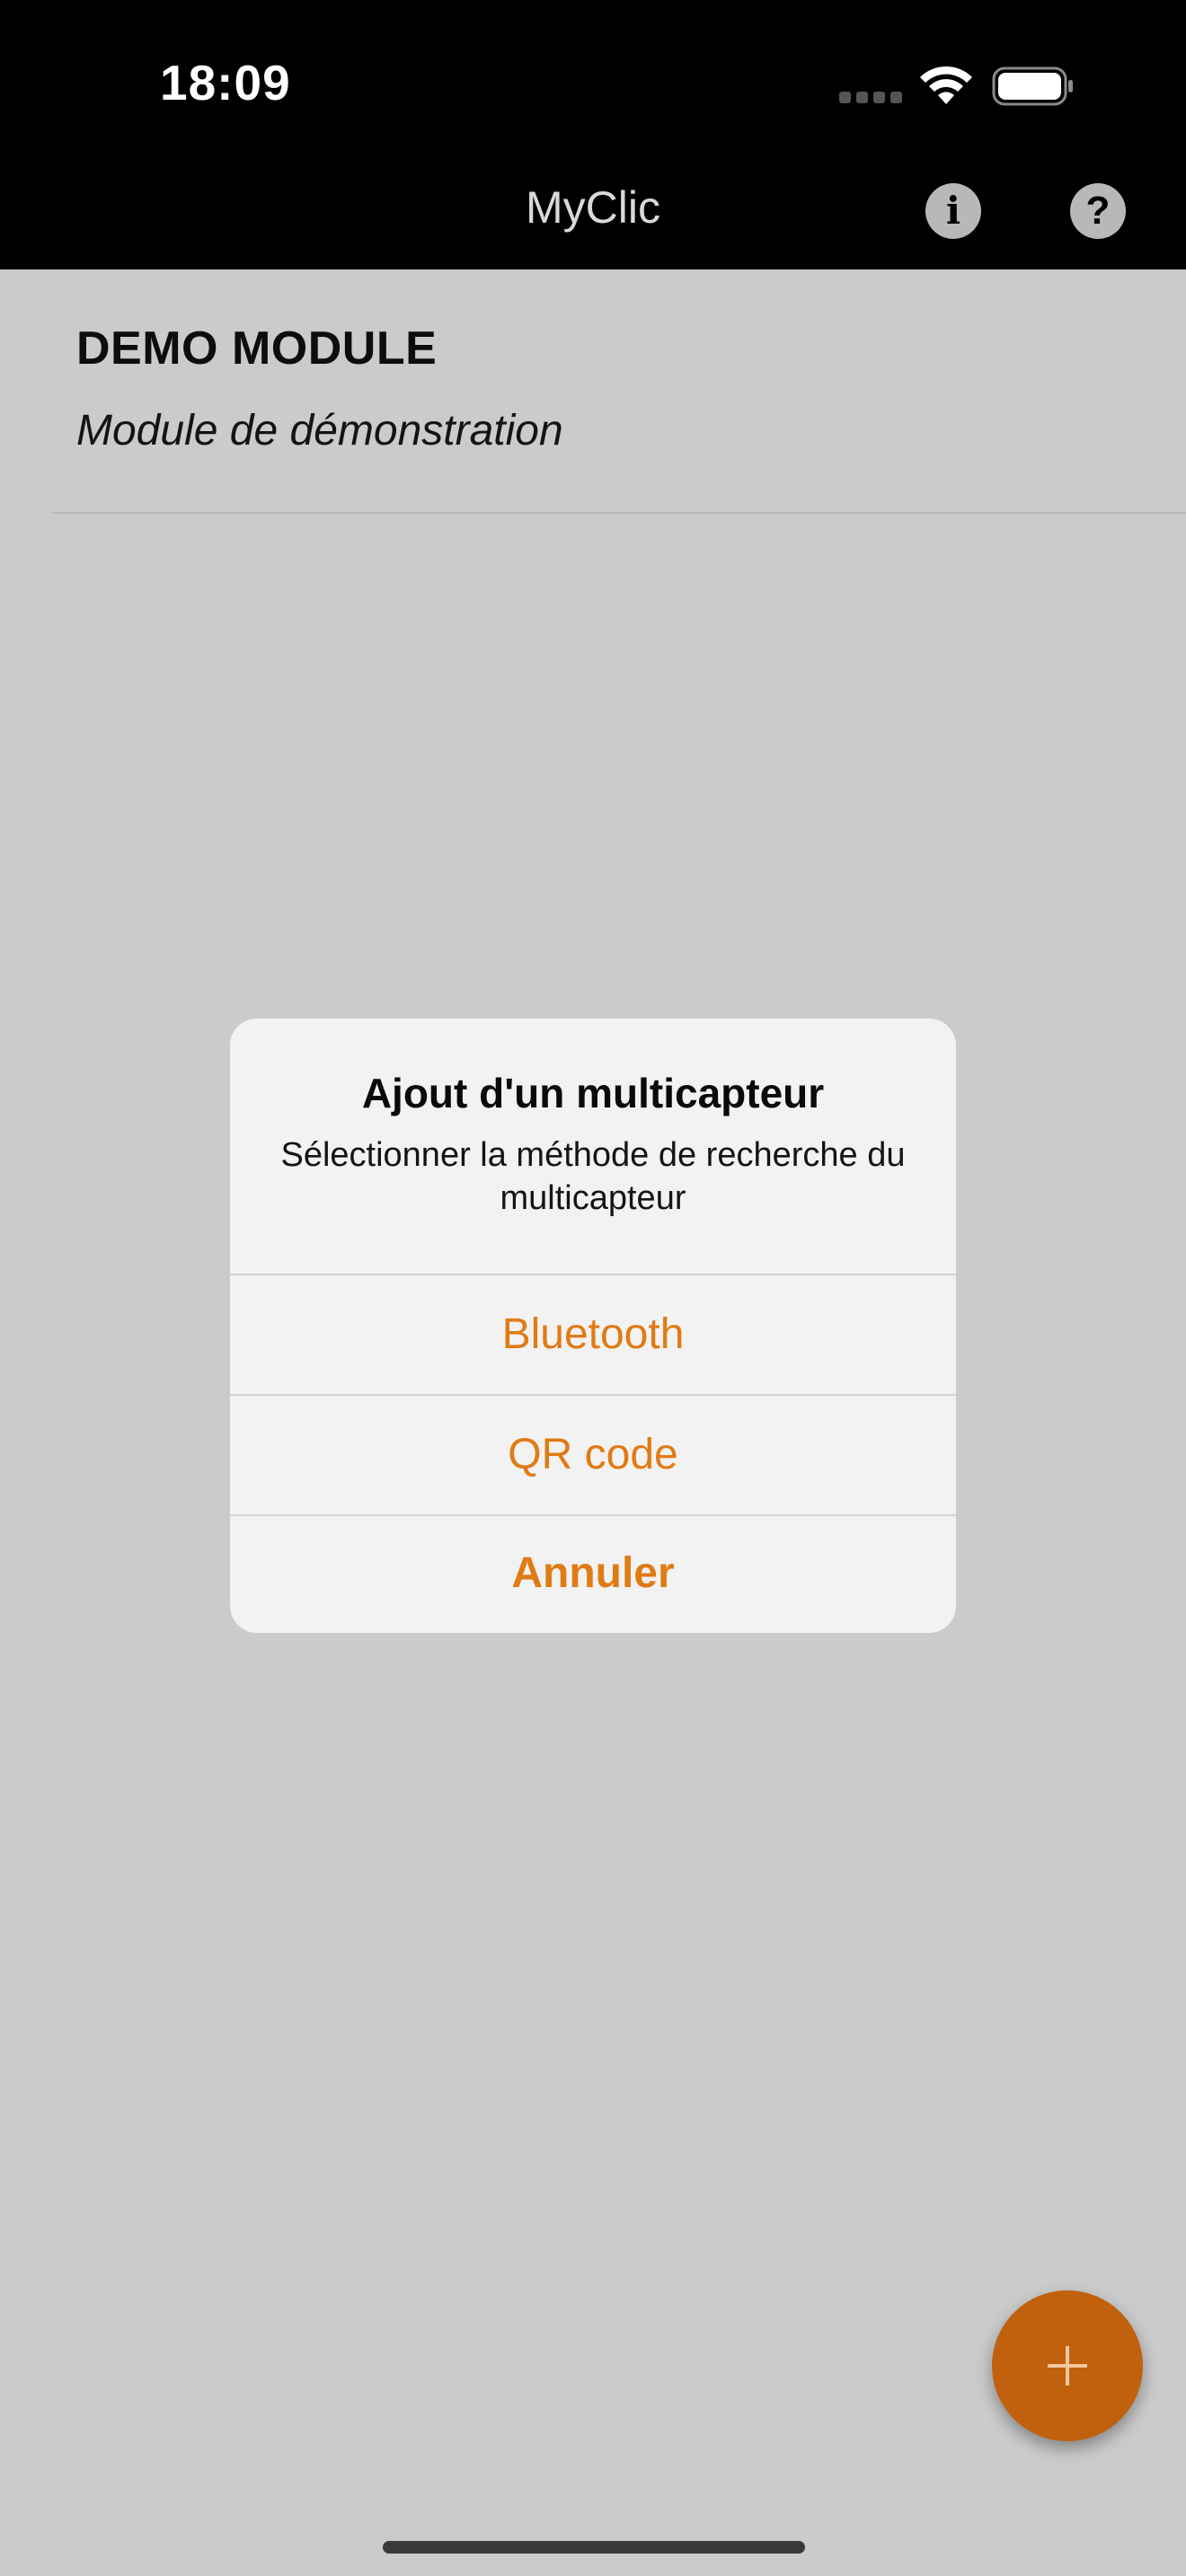 Image resolution: width=1186 pixels, height=2576 pixels. I want to click on battery-icon, so click(1032, 86).